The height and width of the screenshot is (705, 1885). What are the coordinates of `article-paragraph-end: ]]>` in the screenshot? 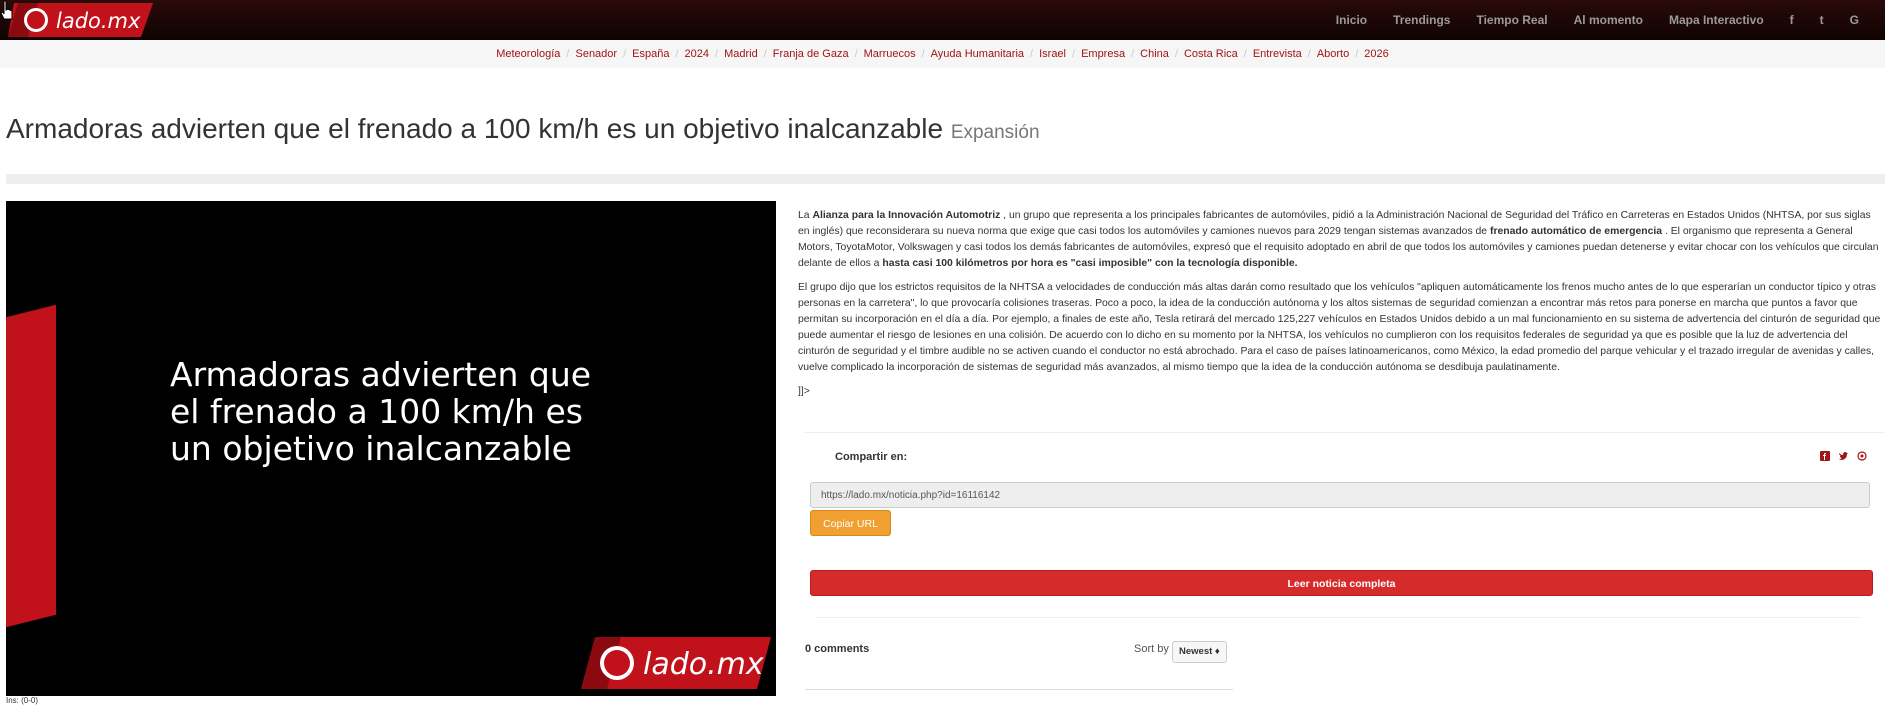 It's located at (804, 391).